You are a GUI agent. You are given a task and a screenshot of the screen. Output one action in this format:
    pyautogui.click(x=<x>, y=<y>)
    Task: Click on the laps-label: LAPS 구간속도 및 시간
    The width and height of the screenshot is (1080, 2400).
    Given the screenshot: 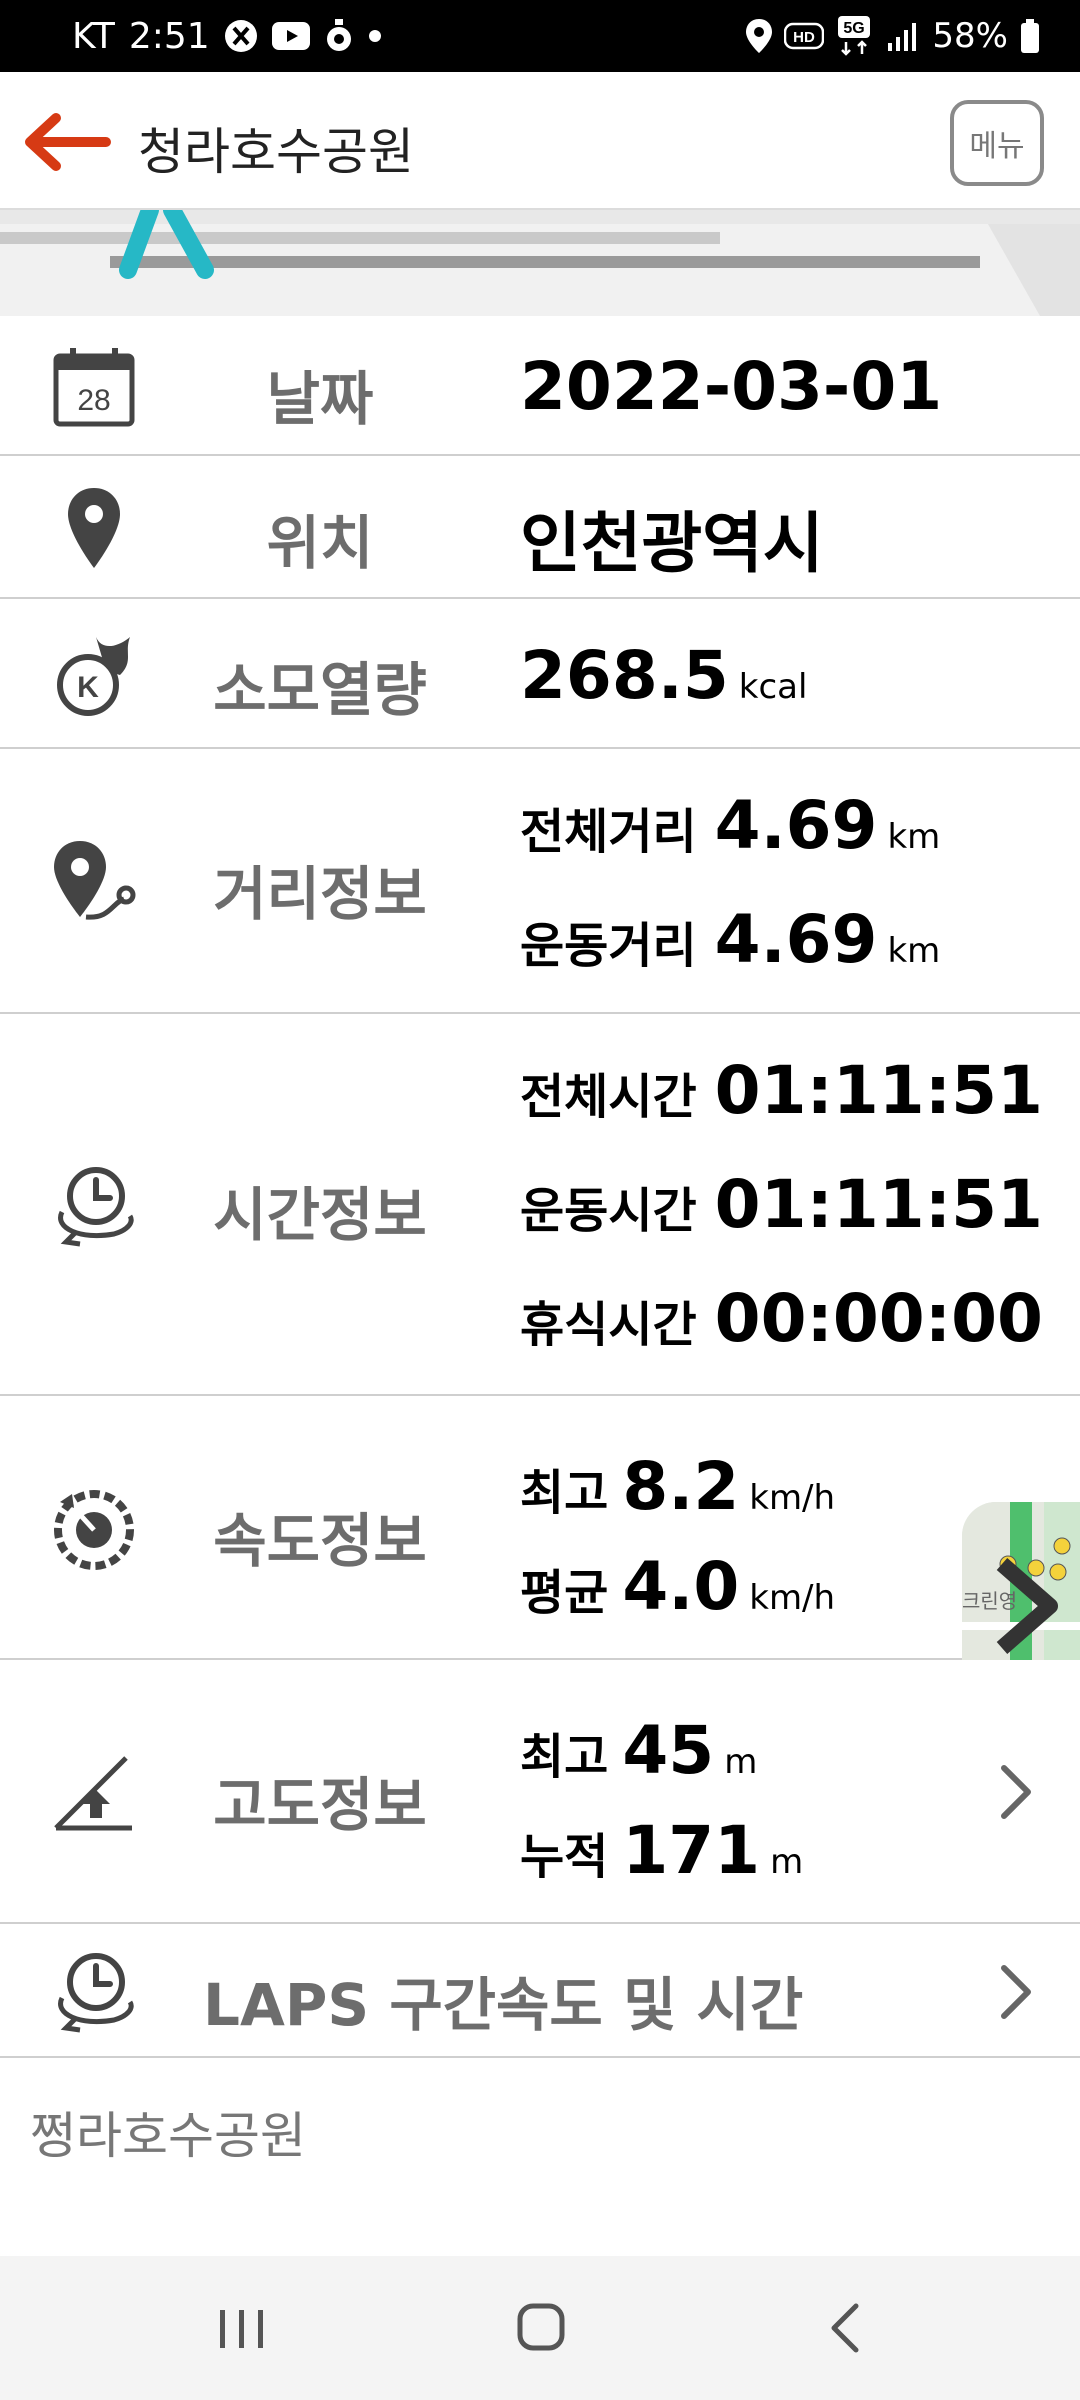 What is the action you would take?
    pyautogui.click(x=503, y=2005)
    